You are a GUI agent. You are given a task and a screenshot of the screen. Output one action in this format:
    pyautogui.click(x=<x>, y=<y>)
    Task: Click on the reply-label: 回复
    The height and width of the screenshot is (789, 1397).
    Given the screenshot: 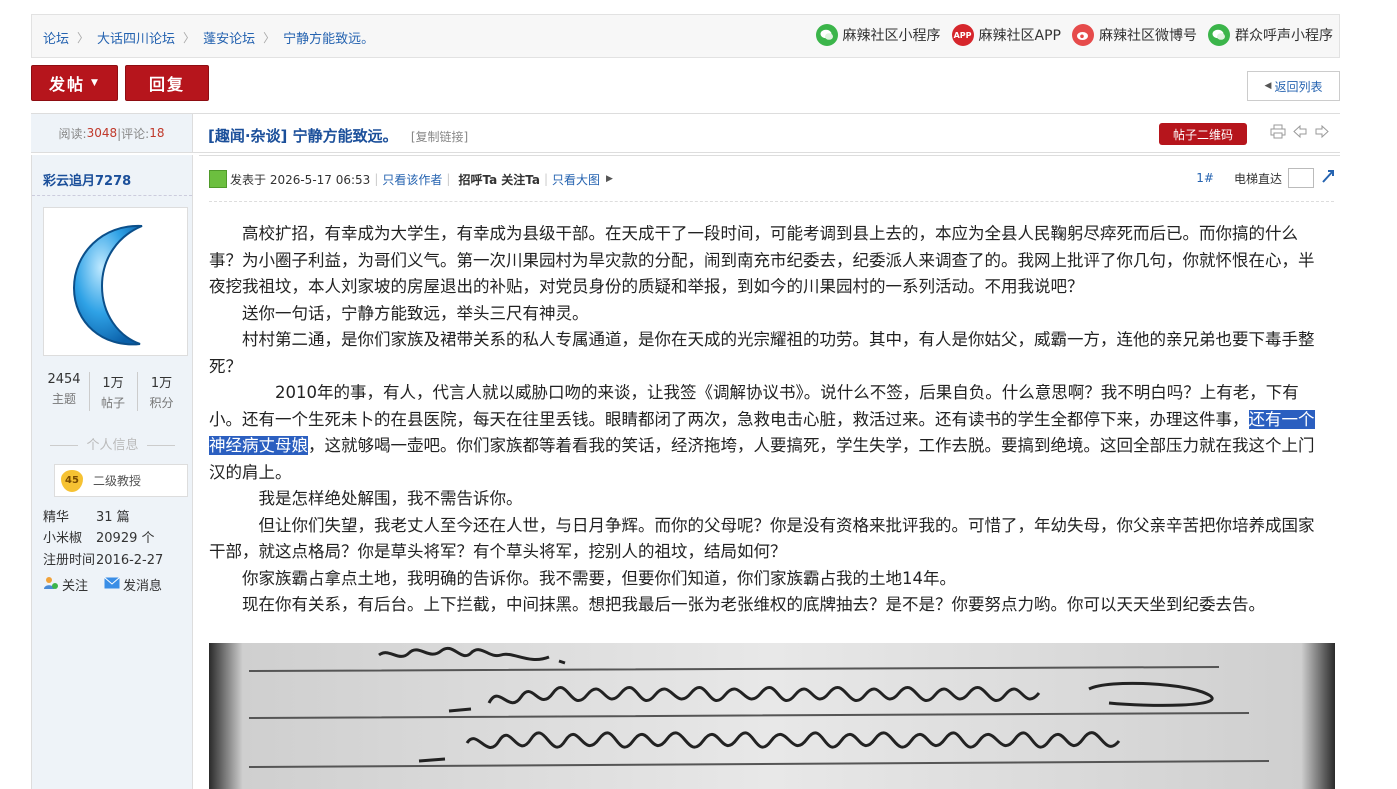 What is the action you would take?
    pyautogui.click(x=166, y=84)
    